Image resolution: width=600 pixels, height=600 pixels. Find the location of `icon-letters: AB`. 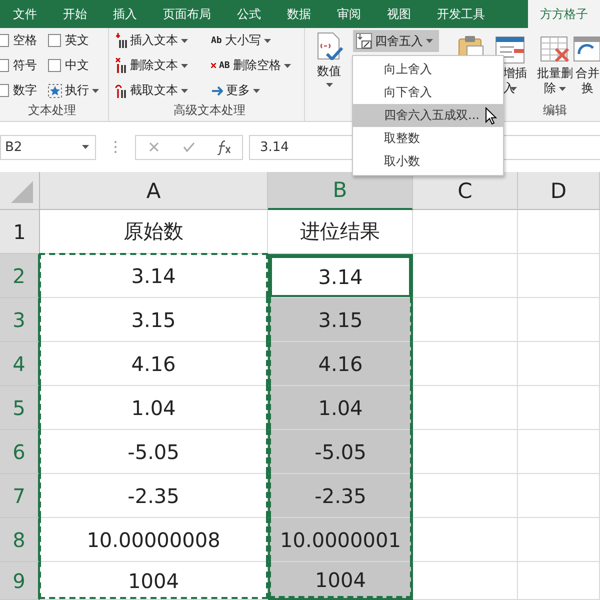

icon-letters: AB is located at coordinates (224, 65).